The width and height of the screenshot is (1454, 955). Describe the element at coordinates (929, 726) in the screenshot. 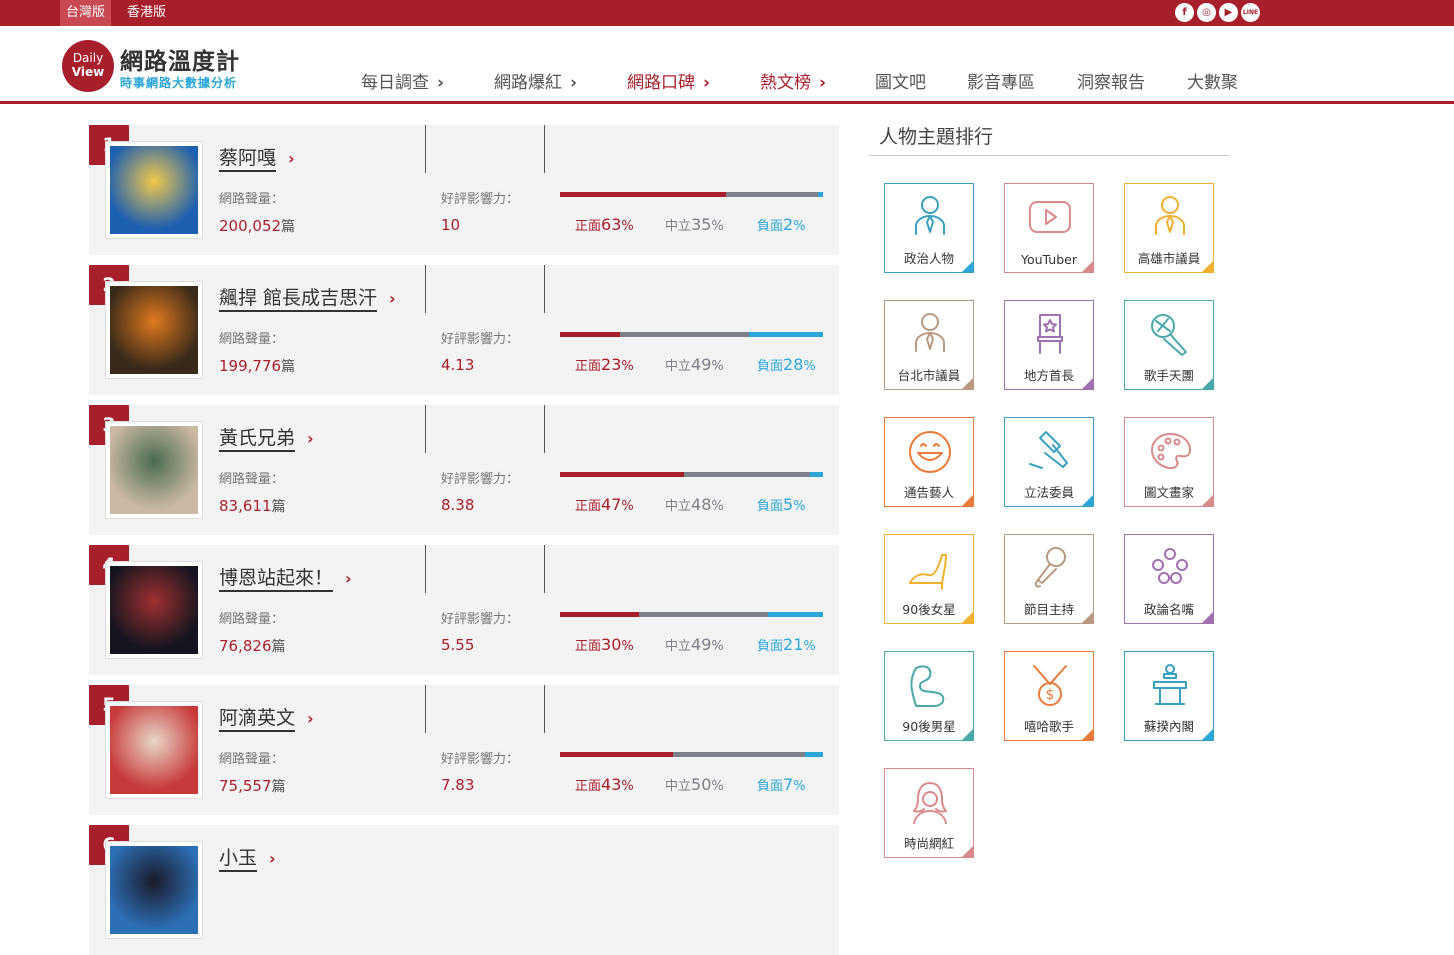

I see `category-label: 90後男星` at that location.